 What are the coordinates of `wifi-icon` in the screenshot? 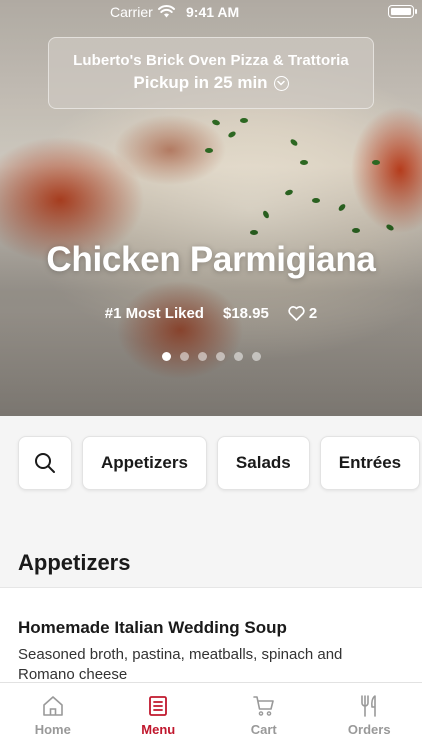 It's located at (166, 11).